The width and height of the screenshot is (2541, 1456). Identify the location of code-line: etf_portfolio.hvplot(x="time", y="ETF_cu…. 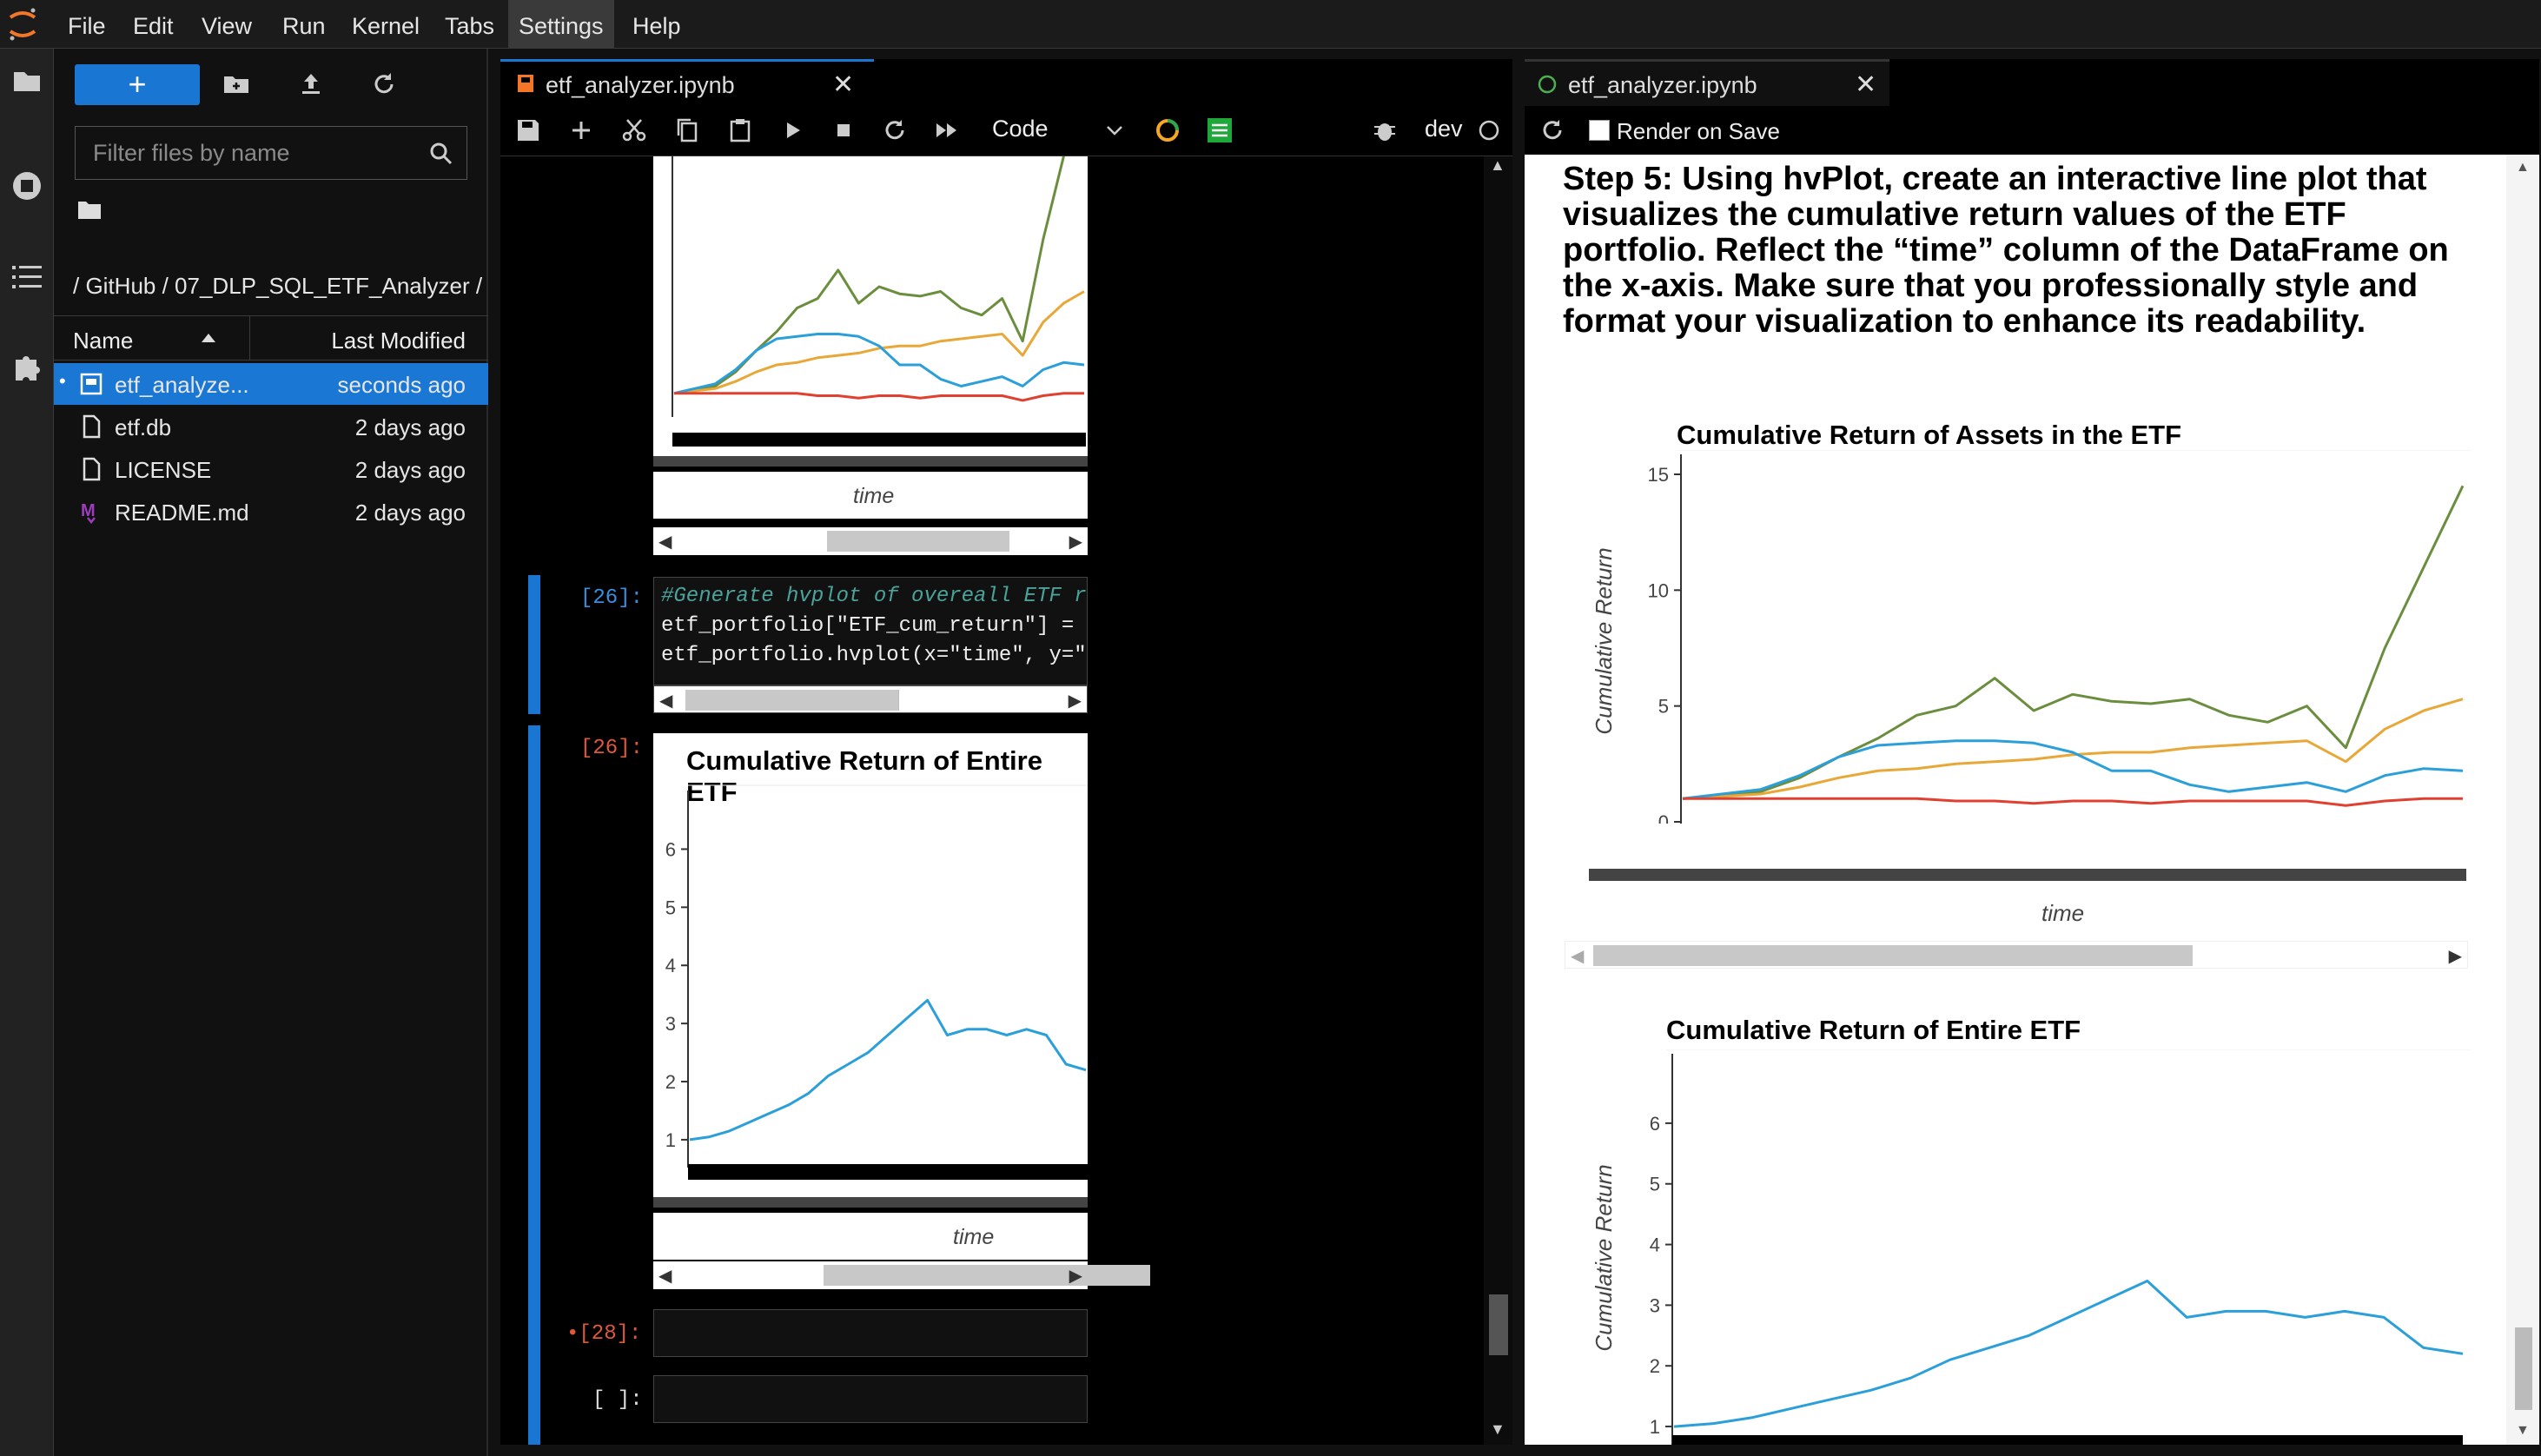
(874, 655).